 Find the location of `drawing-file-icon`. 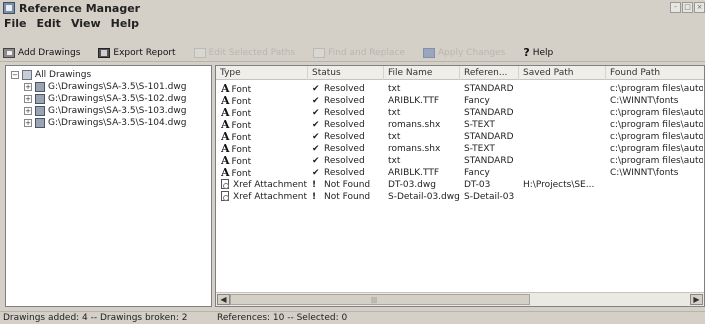

drawing-file-icon is located at coordinates (40, 123).